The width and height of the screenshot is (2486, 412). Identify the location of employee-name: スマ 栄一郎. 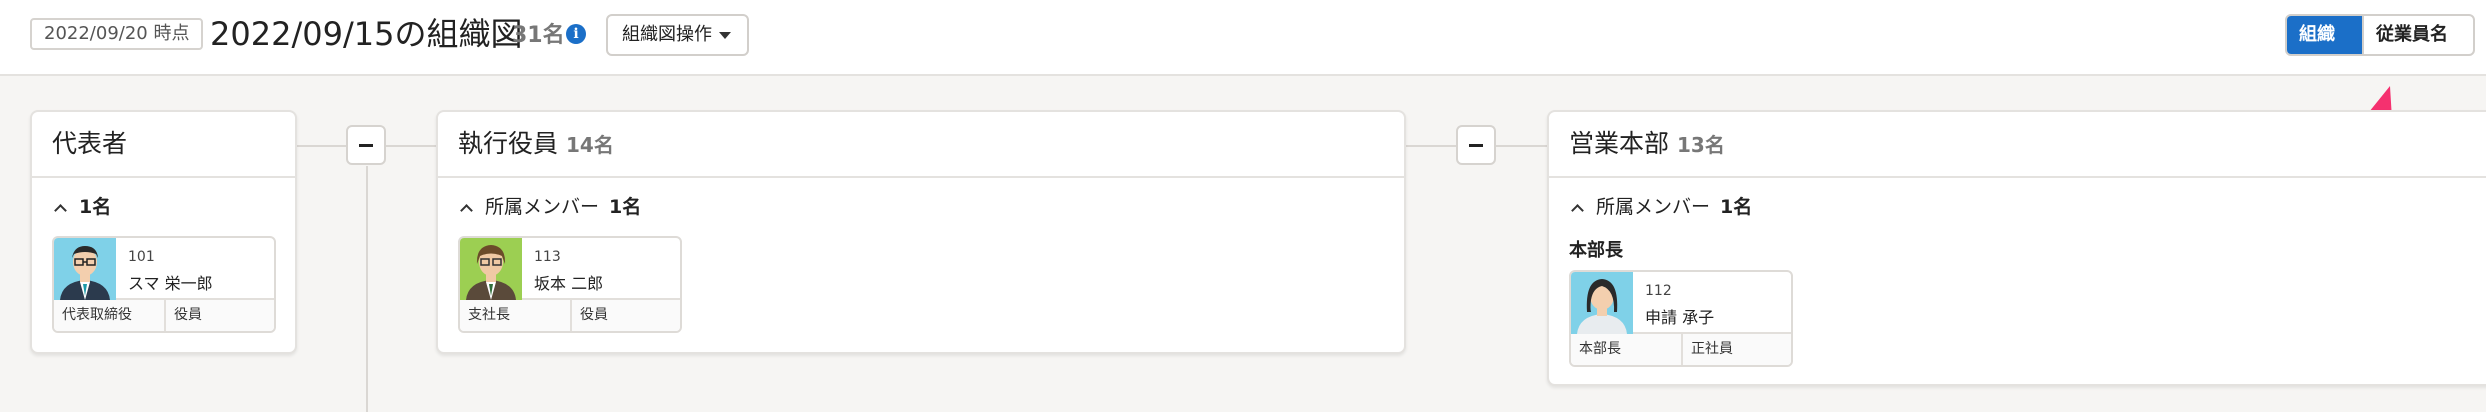
(170, 283).